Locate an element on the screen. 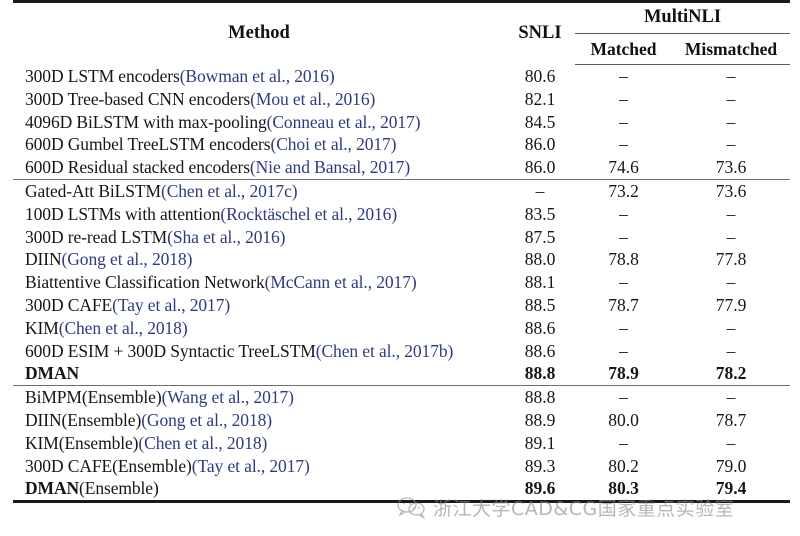 The width and height of the screenshot is (800, 536). method-name: 300D LSTM encoders is located at coordinates (102, 75).